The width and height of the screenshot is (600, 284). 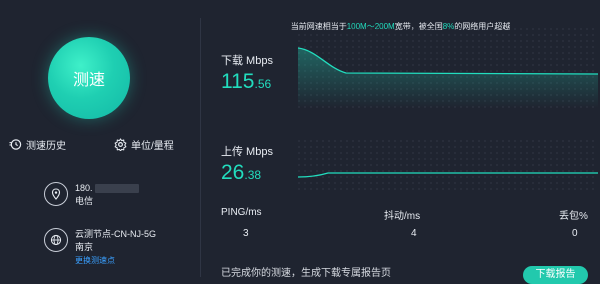 I want to click on isp-name: 电信, so click(x=84, y=201).